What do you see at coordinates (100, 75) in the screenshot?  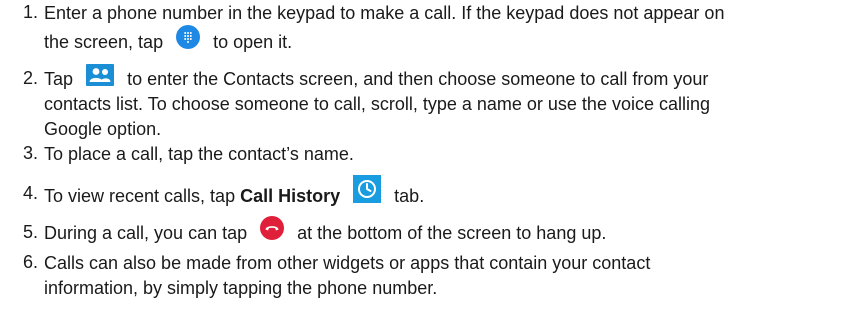 I see `contacts-icon` at bounding box center [100, 75].